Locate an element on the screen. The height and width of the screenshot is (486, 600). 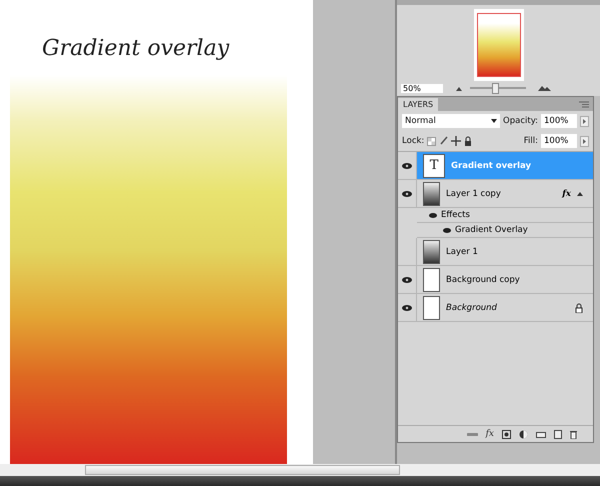
caret-icon is located at coordinates (494, 121).